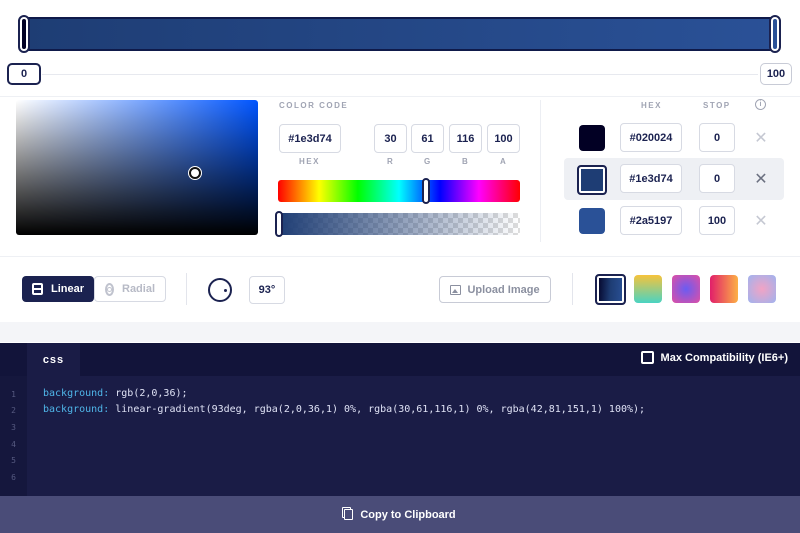 The image size is (800, 533). I want to click on red-input: 30, so click(390, 138).